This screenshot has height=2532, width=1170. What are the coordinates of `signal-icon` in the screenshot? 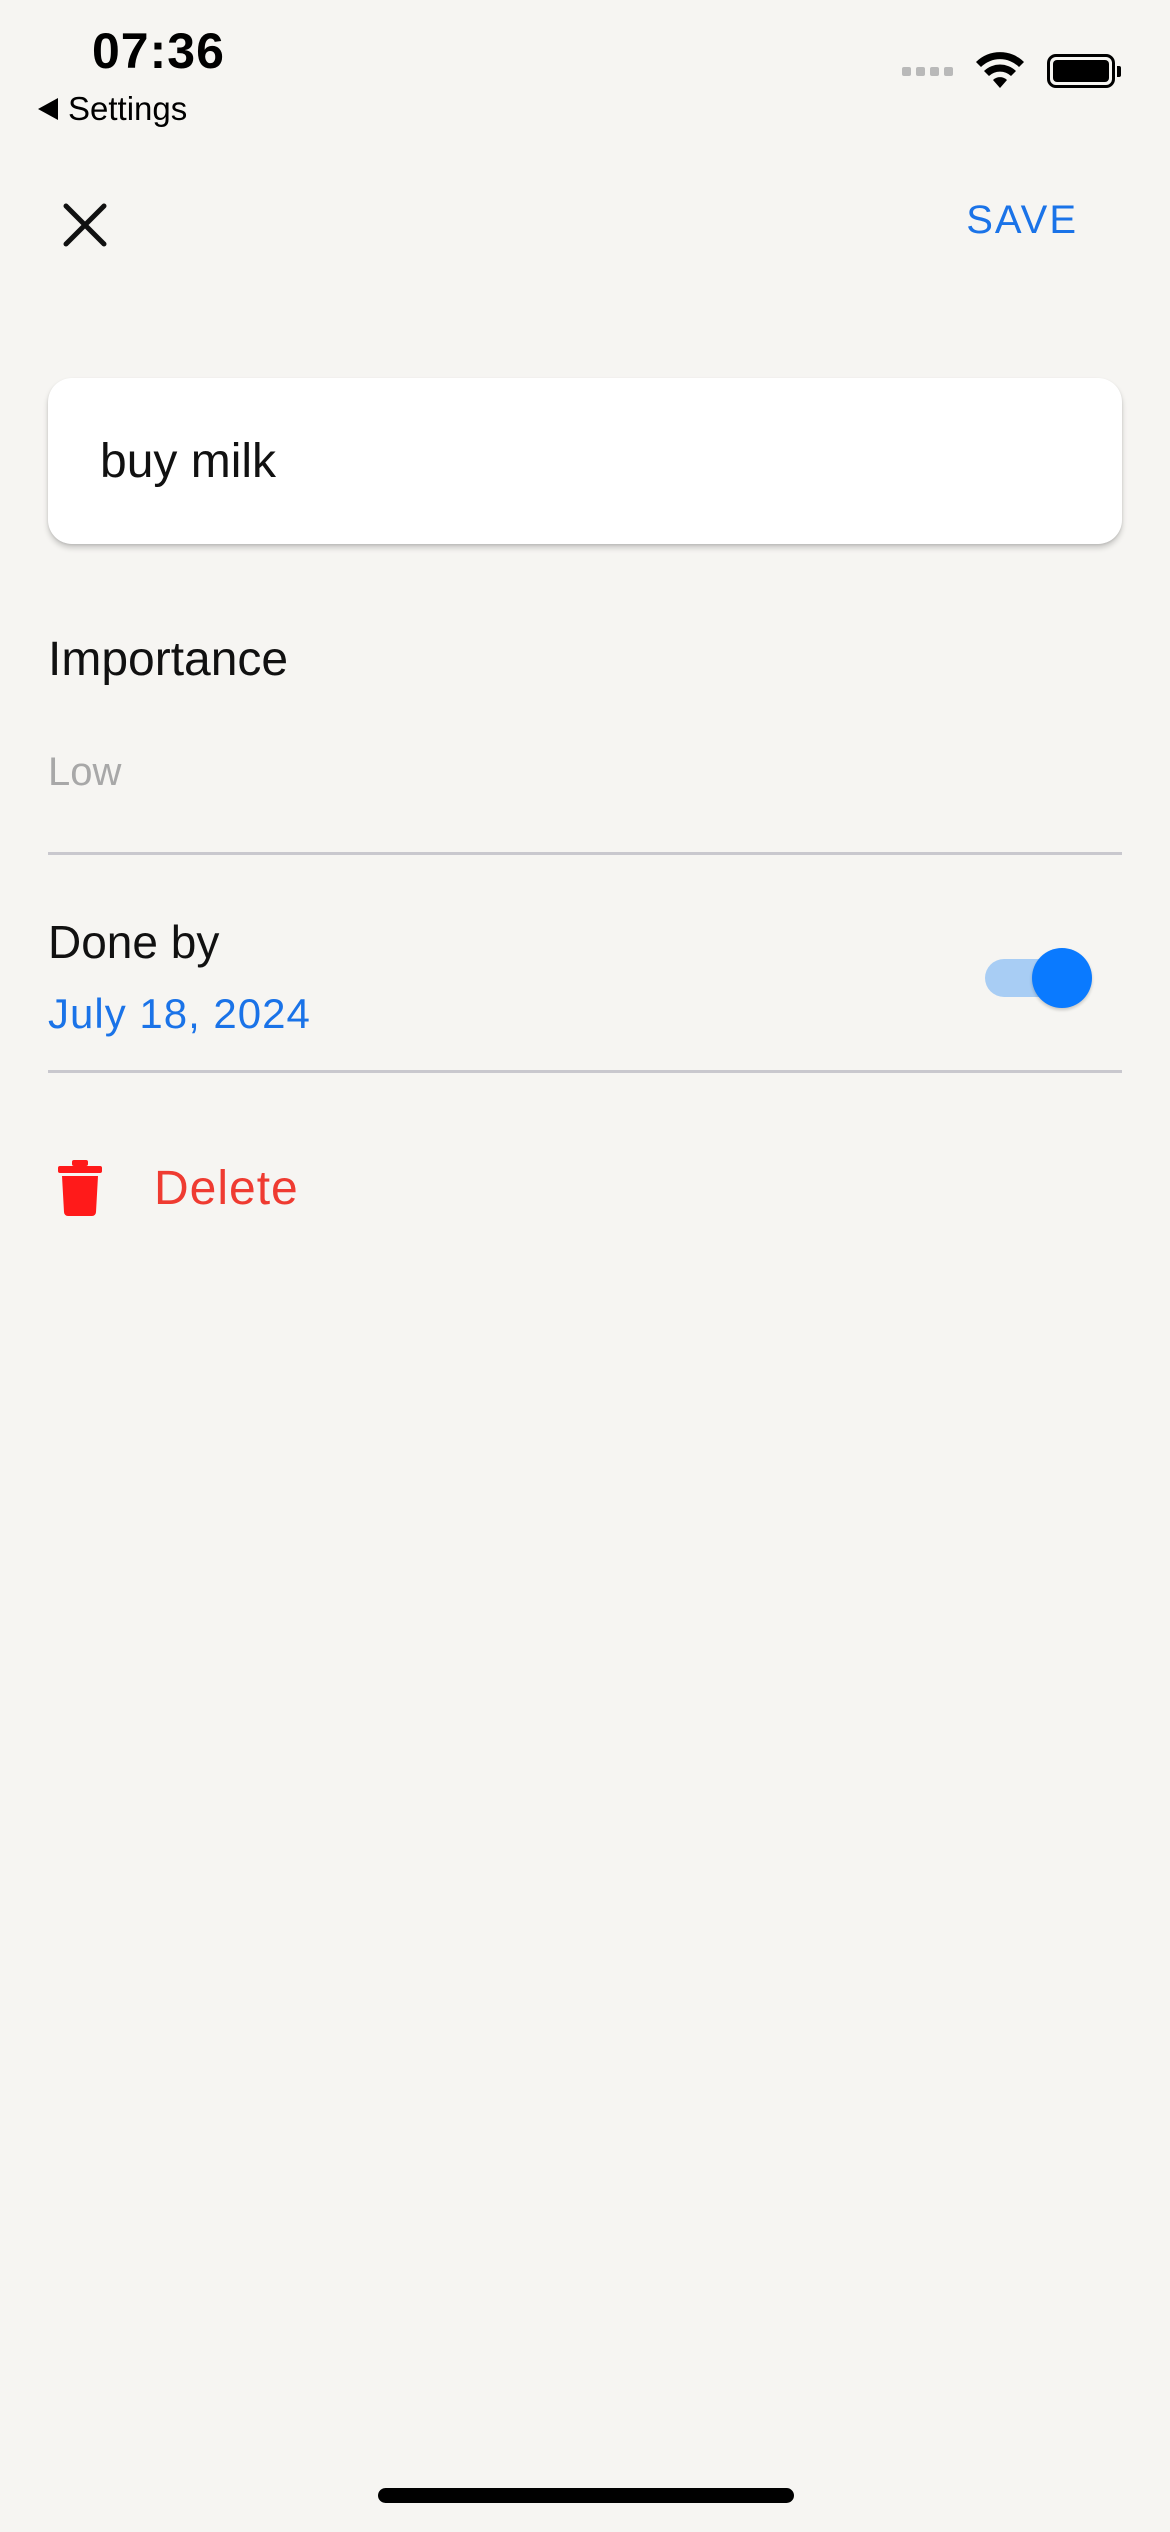 It's located at (927, 71).